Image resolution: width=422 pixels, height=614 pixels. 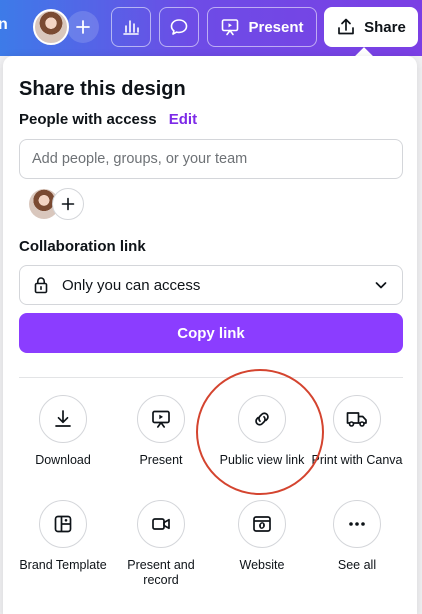 I want to click on copy-link-button: Copy link, so click(x=211, y=333).